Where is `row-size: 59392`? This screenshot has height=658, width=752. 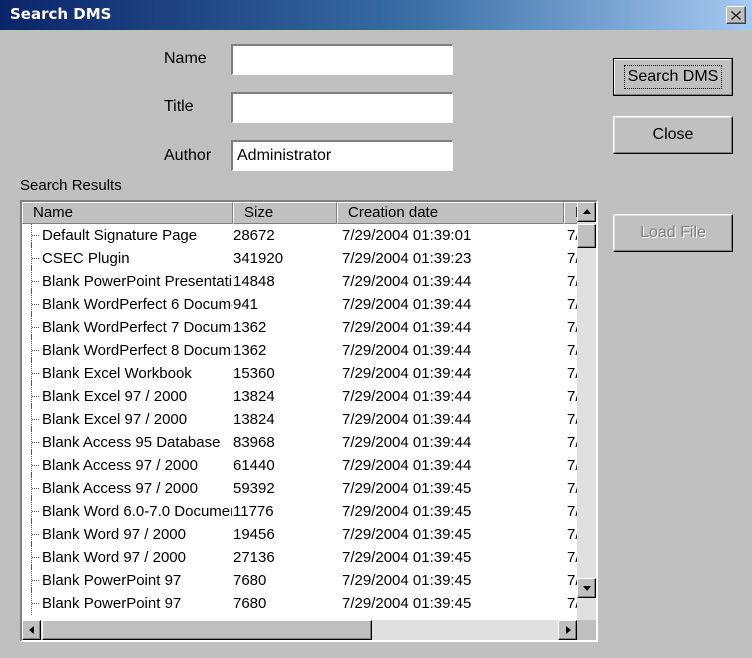
row-size: 59392 is located at coordinates (254, 488).